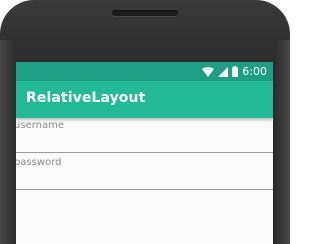 The height and width of the screenshot is (244, 320). I want to click on status-icons: 6:00, so click(234, 71).